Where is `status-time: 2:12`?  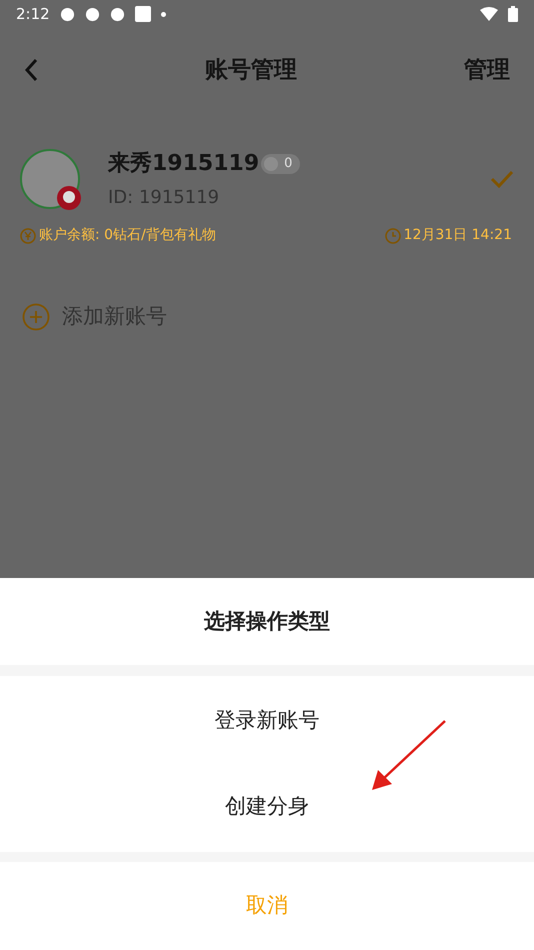 status-time: 2:12 is located at coordinates (33, 14).